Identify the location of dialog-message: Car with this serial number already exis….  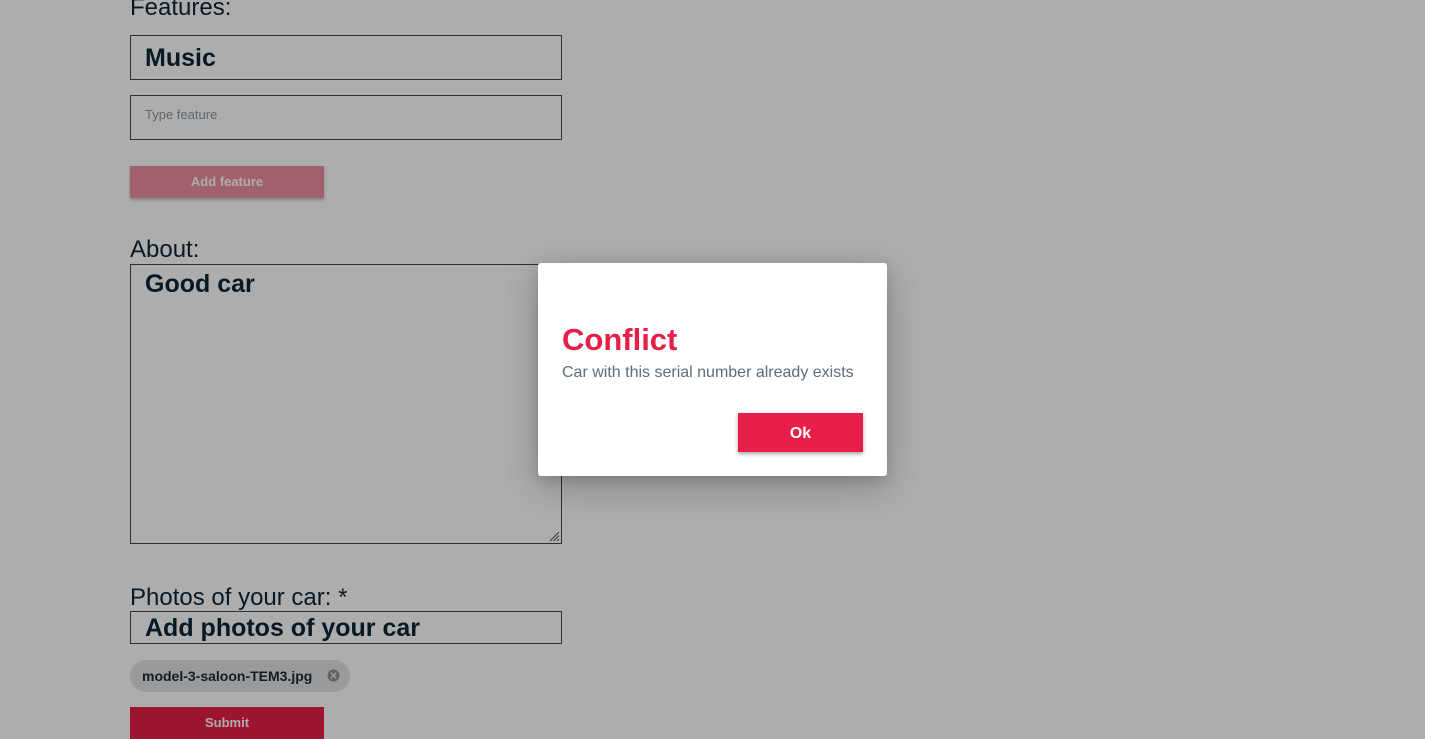
(708, 372).